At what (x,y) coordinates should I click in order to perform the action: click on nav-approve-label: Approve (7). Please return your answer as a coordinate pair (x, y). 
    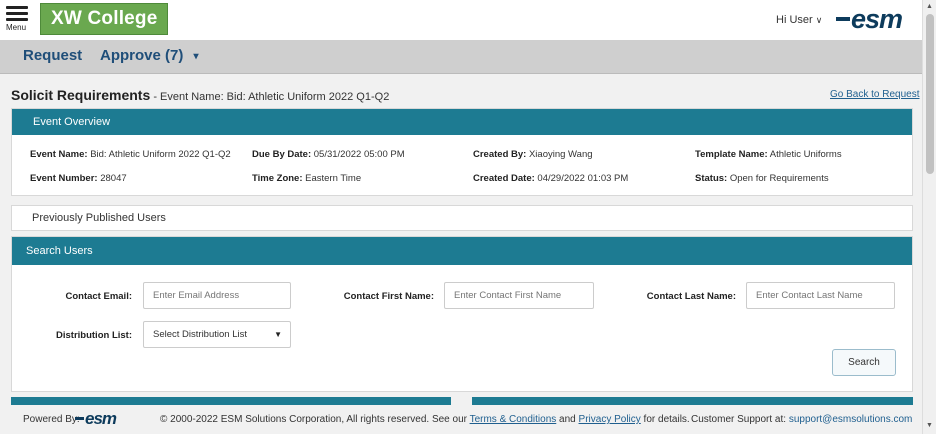
    Looking at the image, I should click on (142, 55).